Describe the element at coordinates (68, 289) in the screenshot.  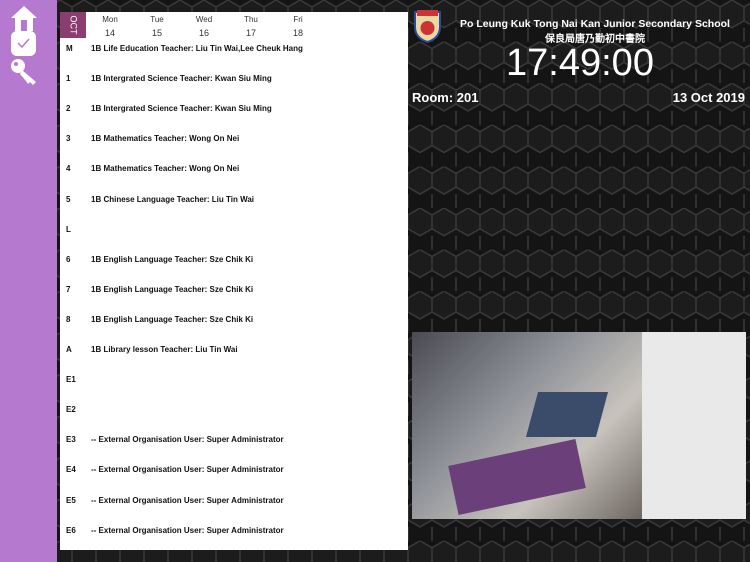
I see `period-label: 7` at that location.